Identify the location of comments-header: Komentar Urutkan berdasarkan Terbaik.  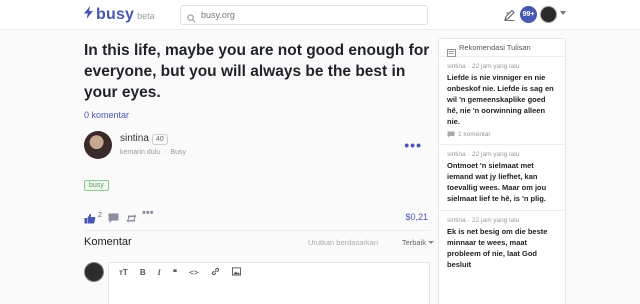
(259, 242).